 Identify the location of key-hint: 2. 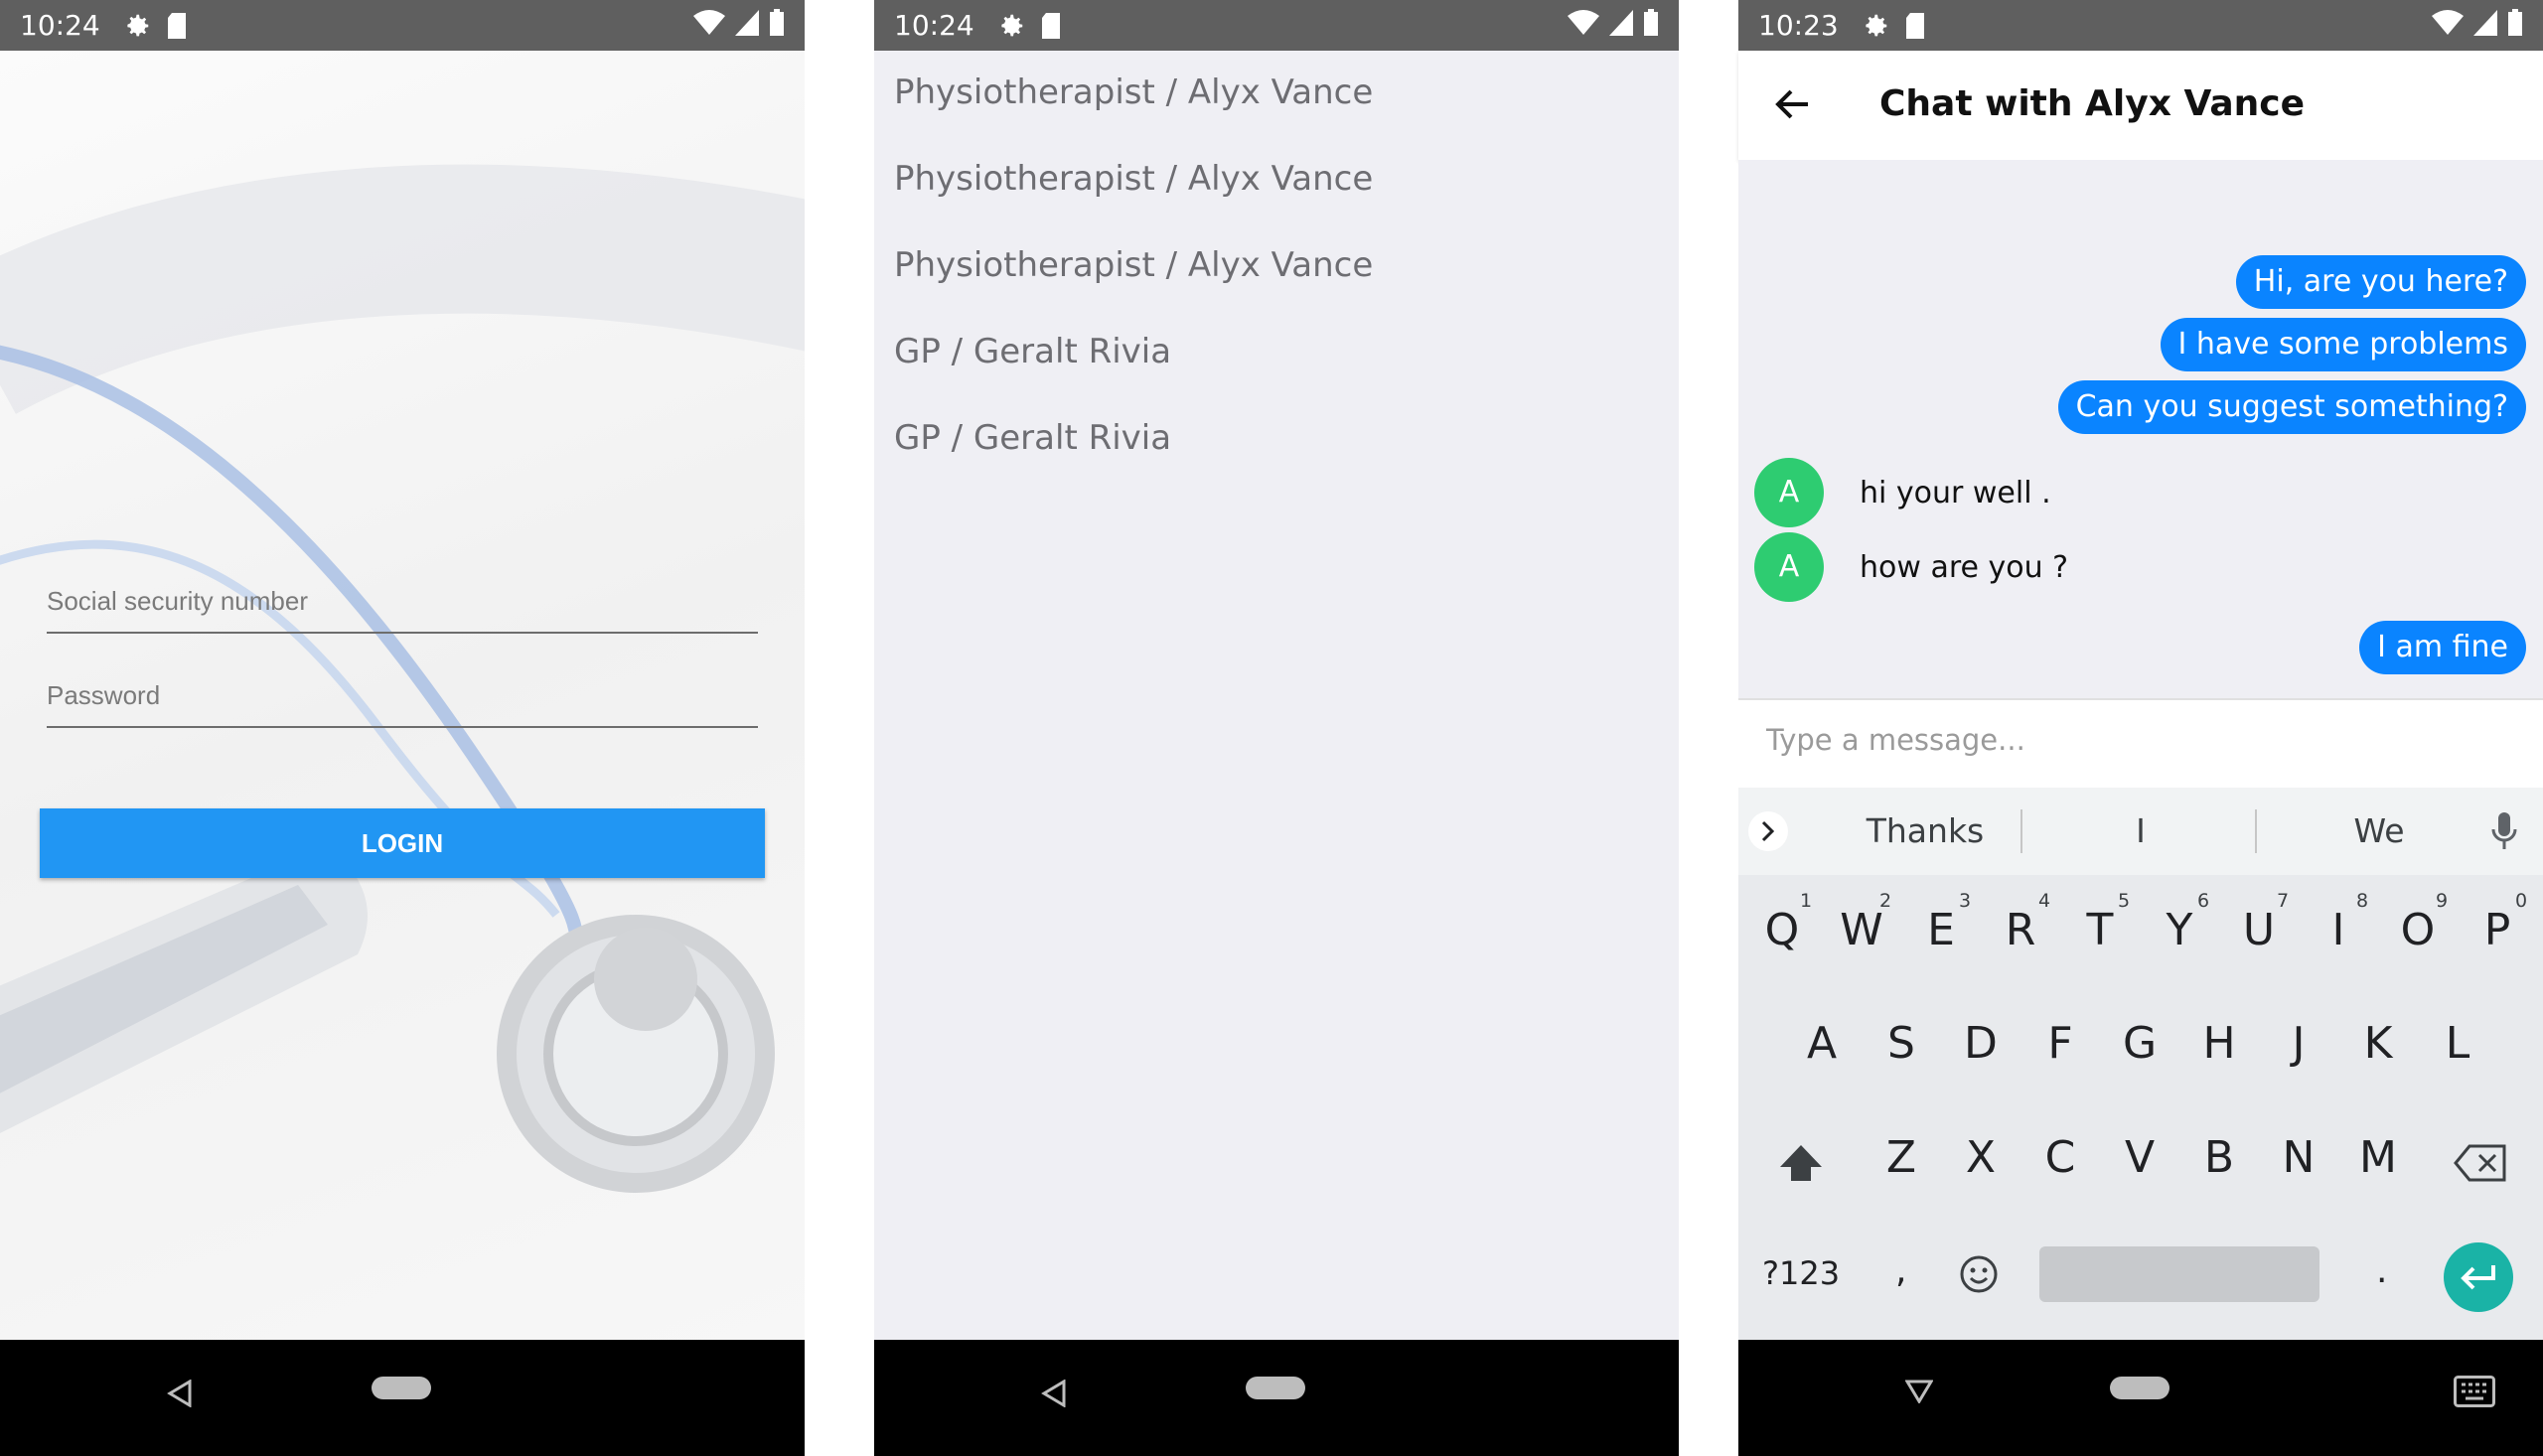
(1885, 901).